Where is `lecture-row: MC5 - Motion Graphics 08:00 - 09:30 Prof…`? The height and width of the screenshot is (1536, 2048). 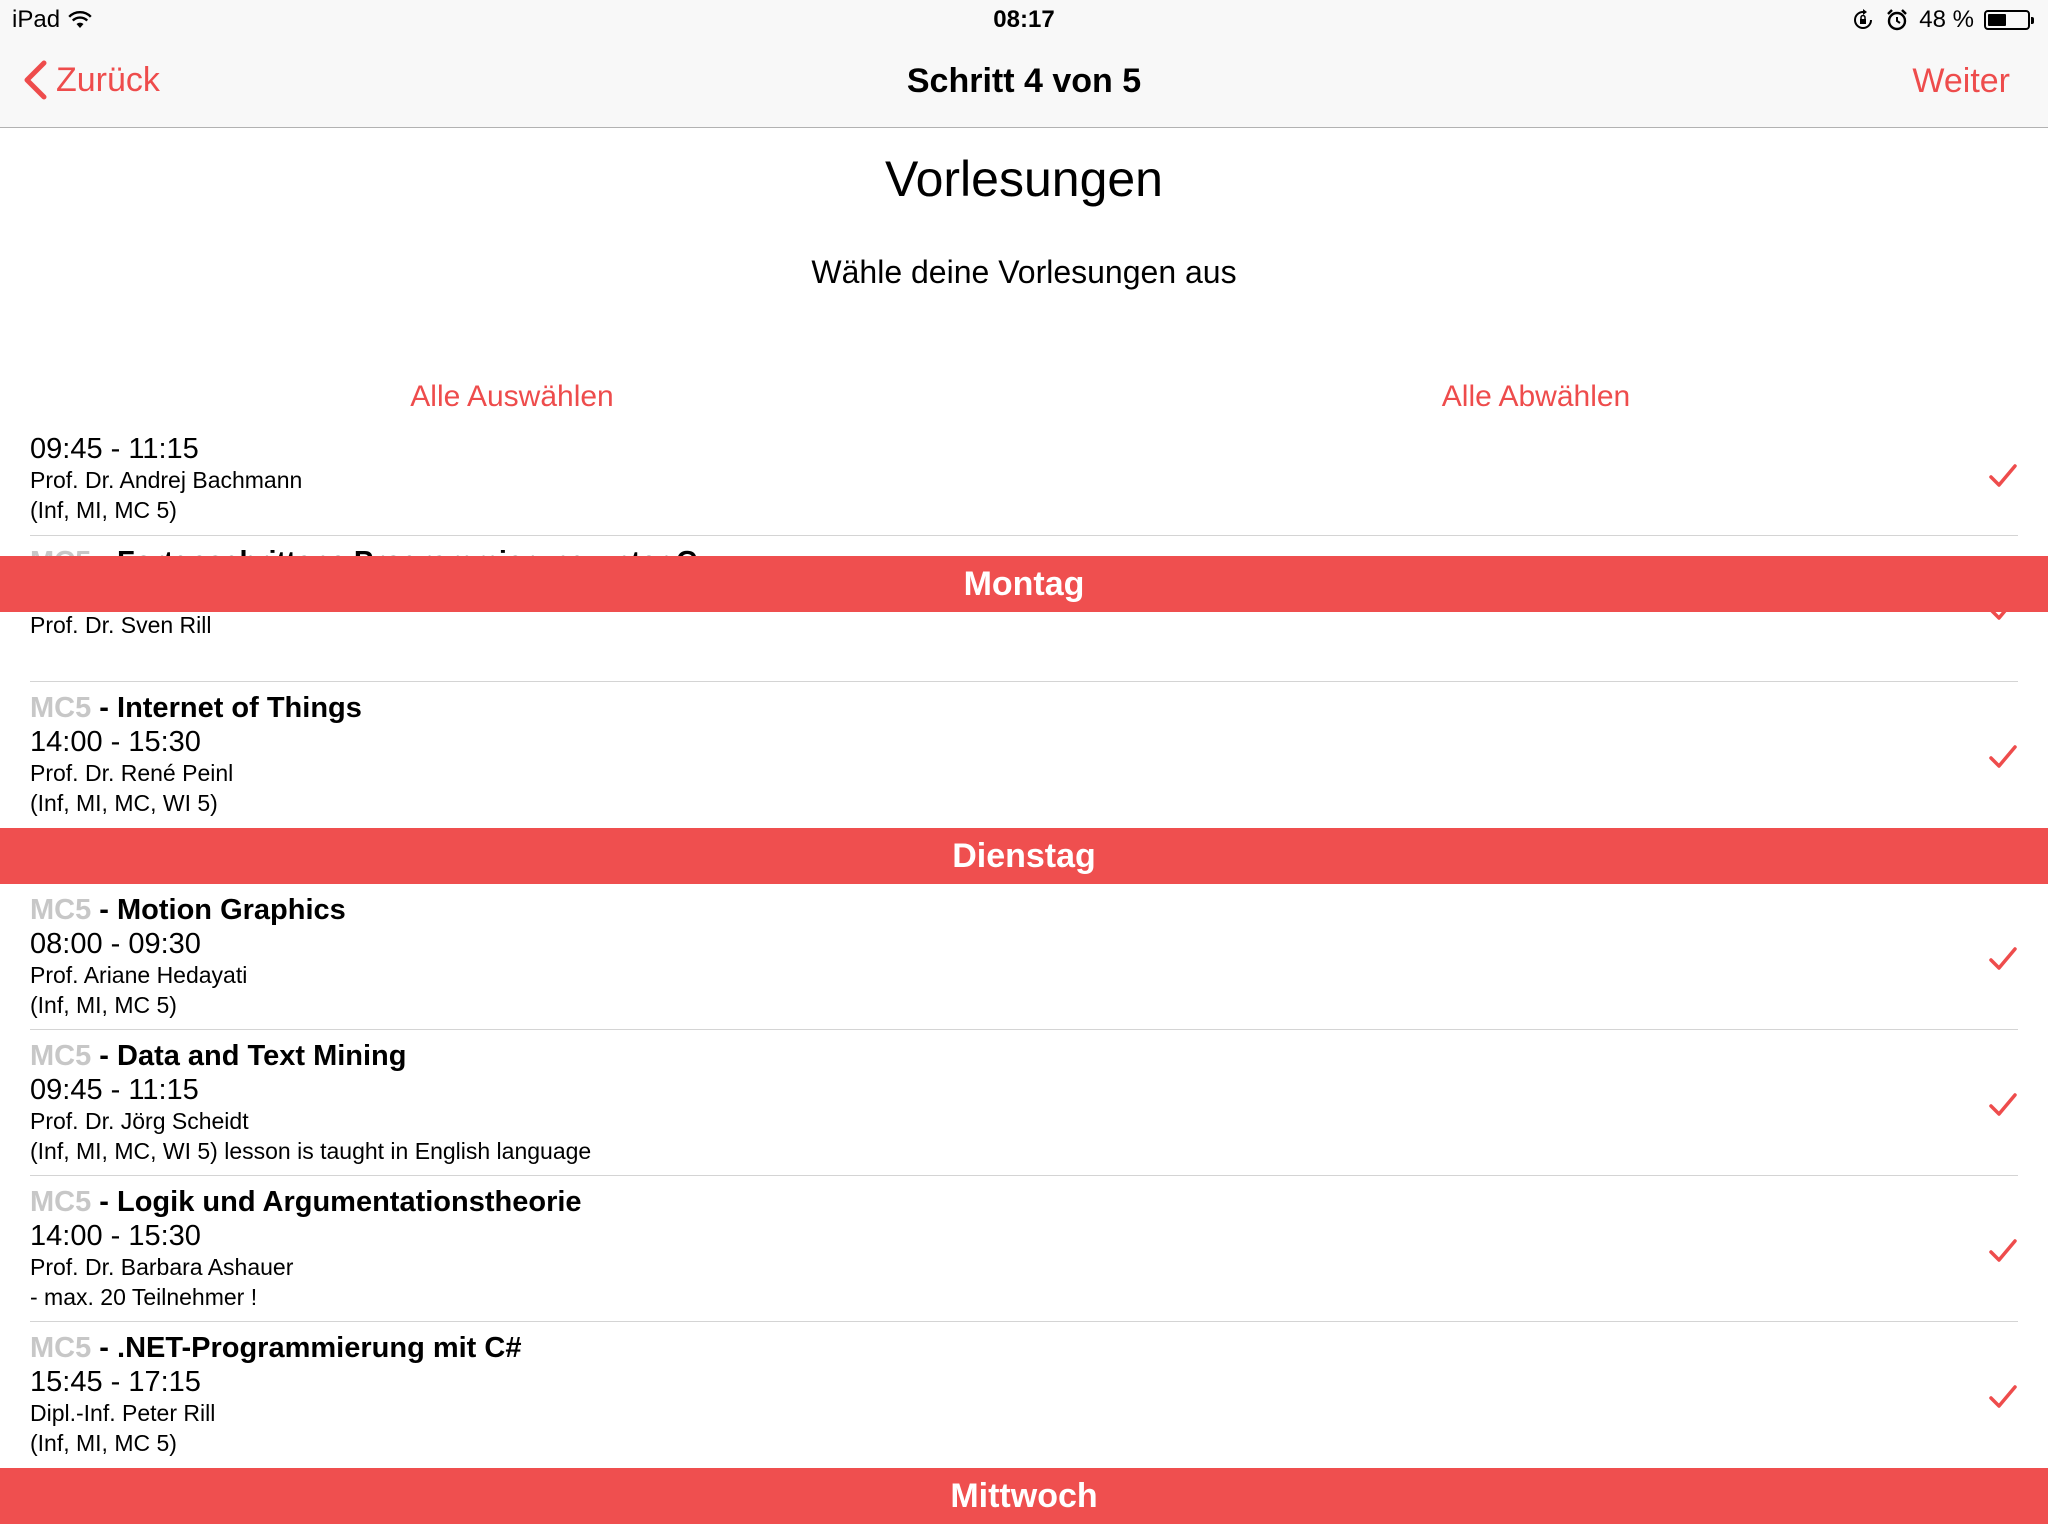
lecture-row: MC5 - Motion Graphics 08:00 - 09:30 Prof… is located at coordinates (1024, 957).